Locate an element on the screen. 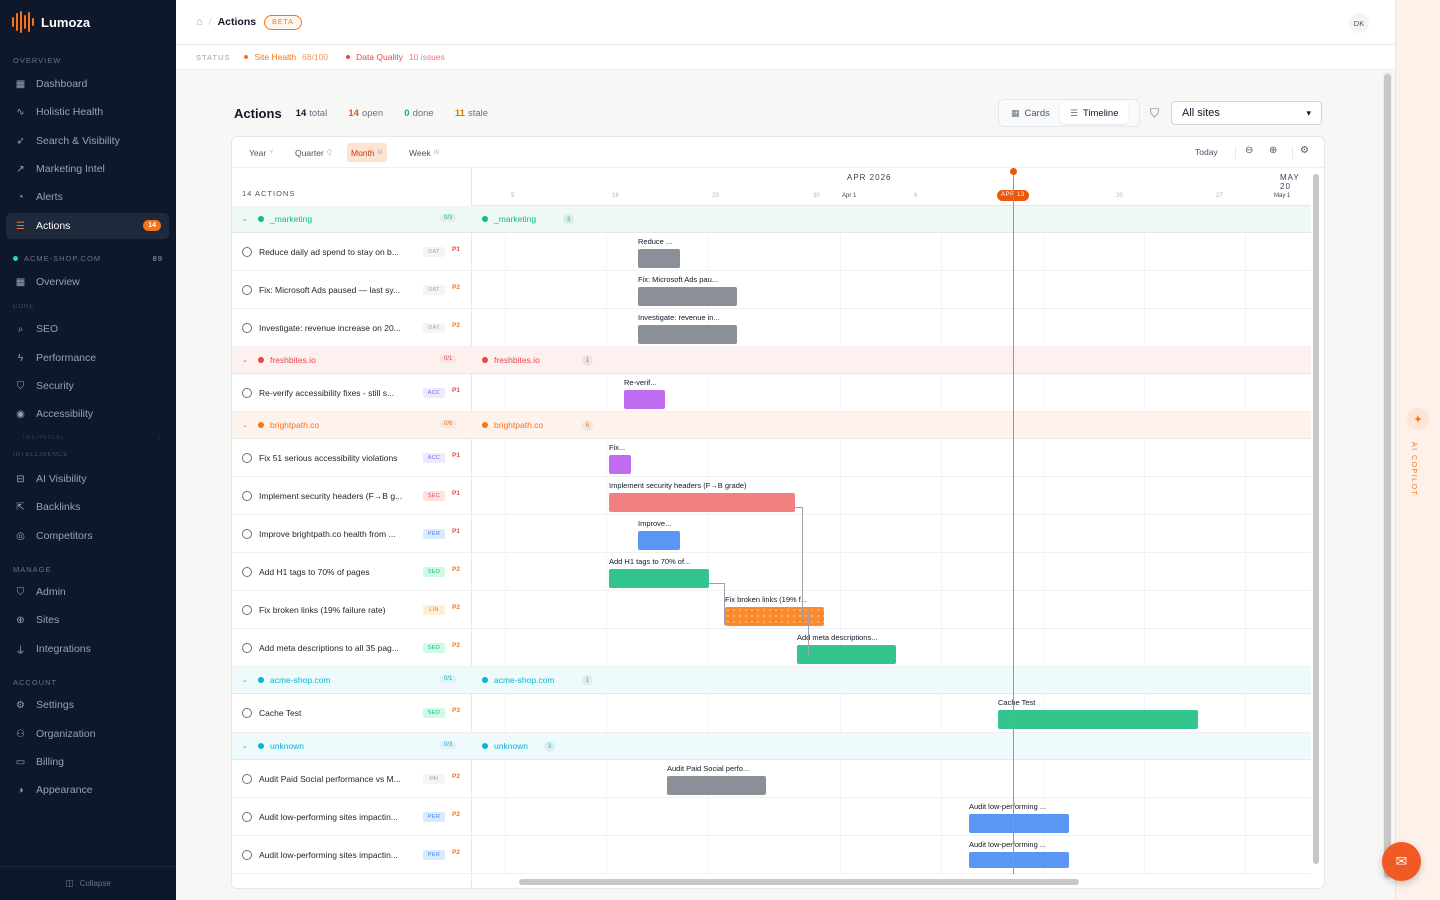 The image size is (1440, 900). copilot-label: AI COPILOT is located at coordinates (1413, 469).